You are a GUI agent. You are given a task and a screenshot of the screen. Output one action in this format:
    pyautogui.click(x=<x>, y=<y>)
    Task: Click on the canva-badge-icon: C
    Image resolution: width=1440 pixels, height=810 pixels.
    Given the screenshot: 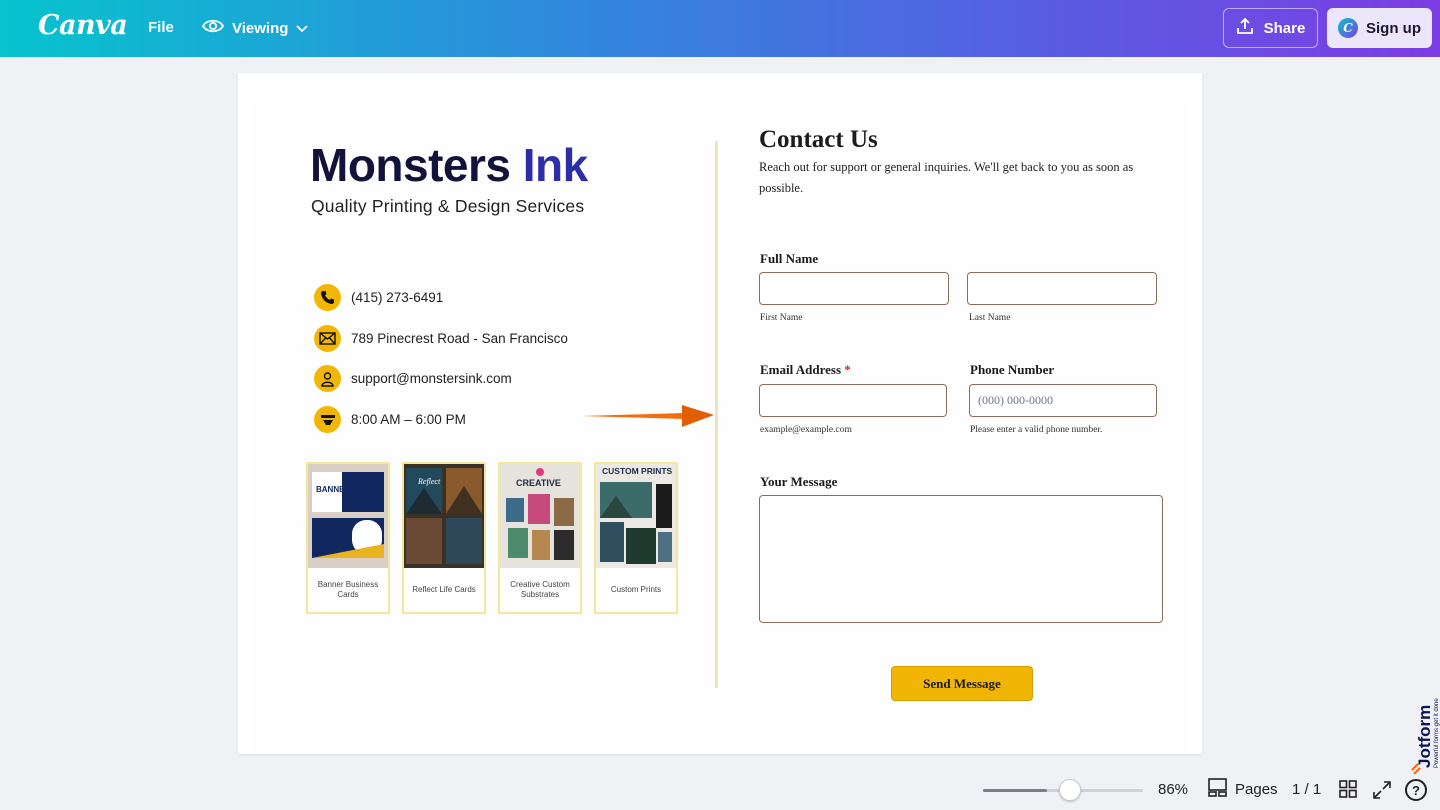 What is the action you would take?
    pyautogui.click(x=1348, y=28)
    